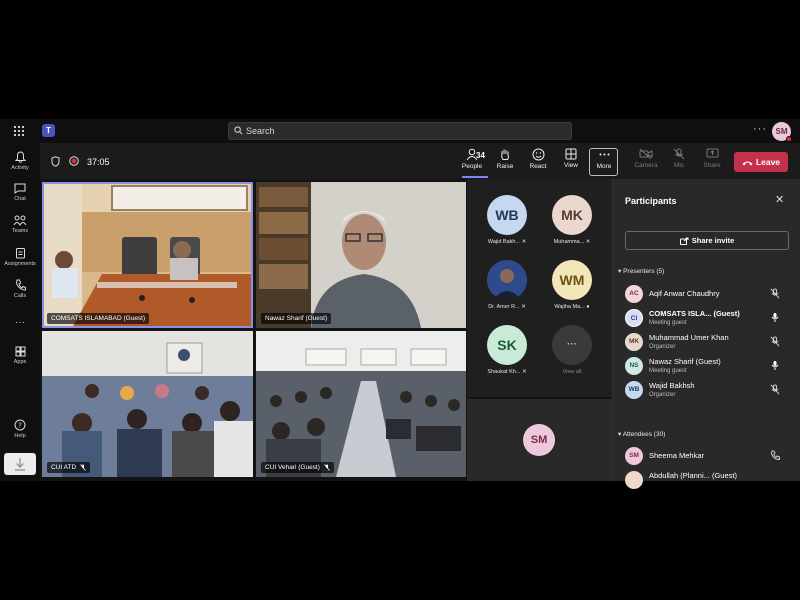  I want to click on close-icon: ✕, so click(779, 199).